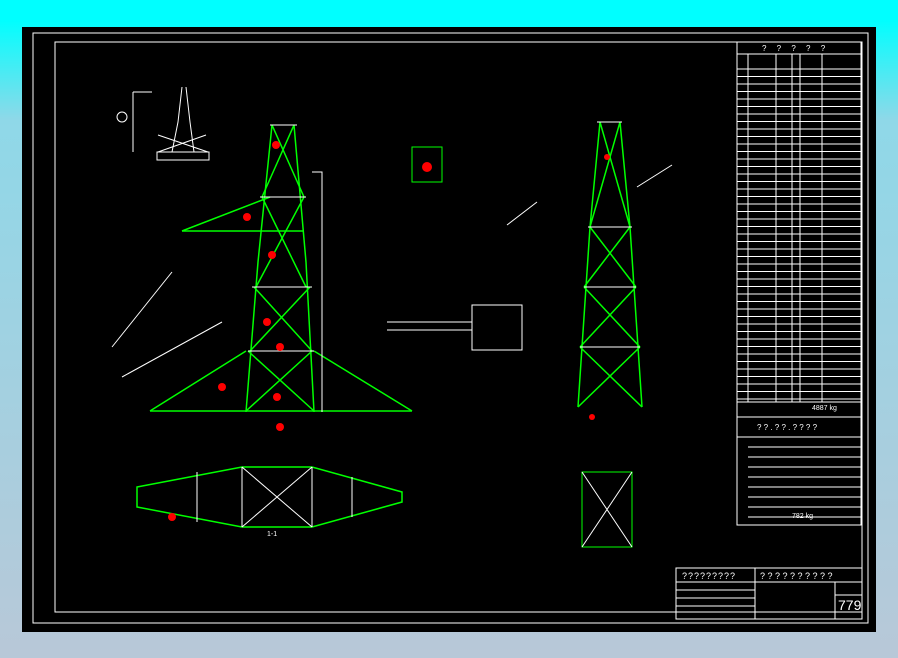  I want to click on elevation-sketch, so click(163, 123).